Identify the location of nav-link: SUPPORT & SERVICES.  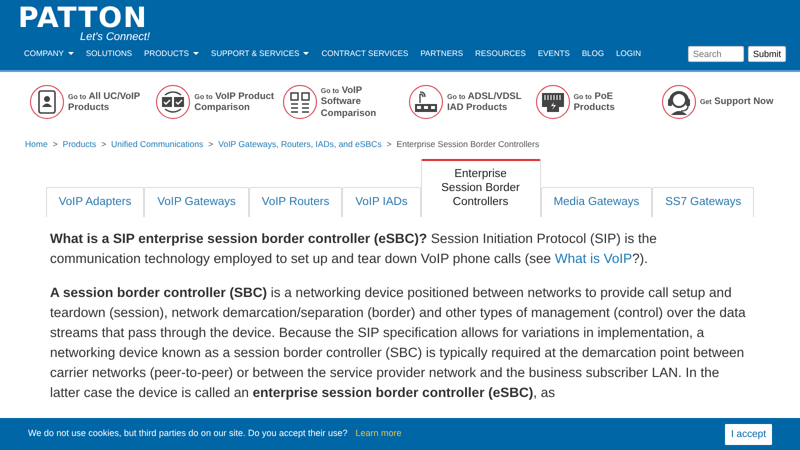
(260, 54).